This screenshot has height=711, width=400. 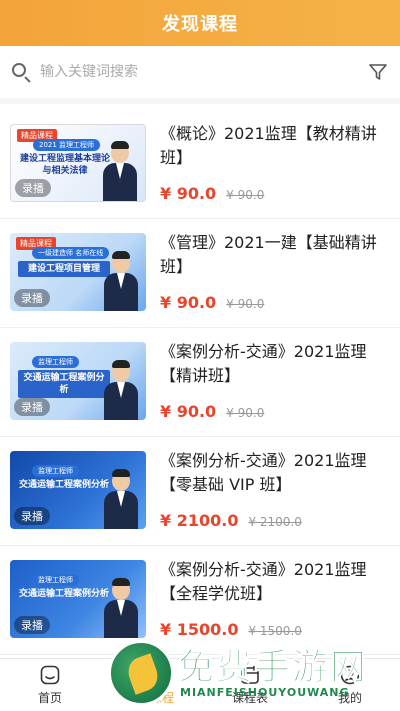 I want to click on course-title: 《案例分析-交通》2021监理【全程学优班】, so click(x=275, y=582).